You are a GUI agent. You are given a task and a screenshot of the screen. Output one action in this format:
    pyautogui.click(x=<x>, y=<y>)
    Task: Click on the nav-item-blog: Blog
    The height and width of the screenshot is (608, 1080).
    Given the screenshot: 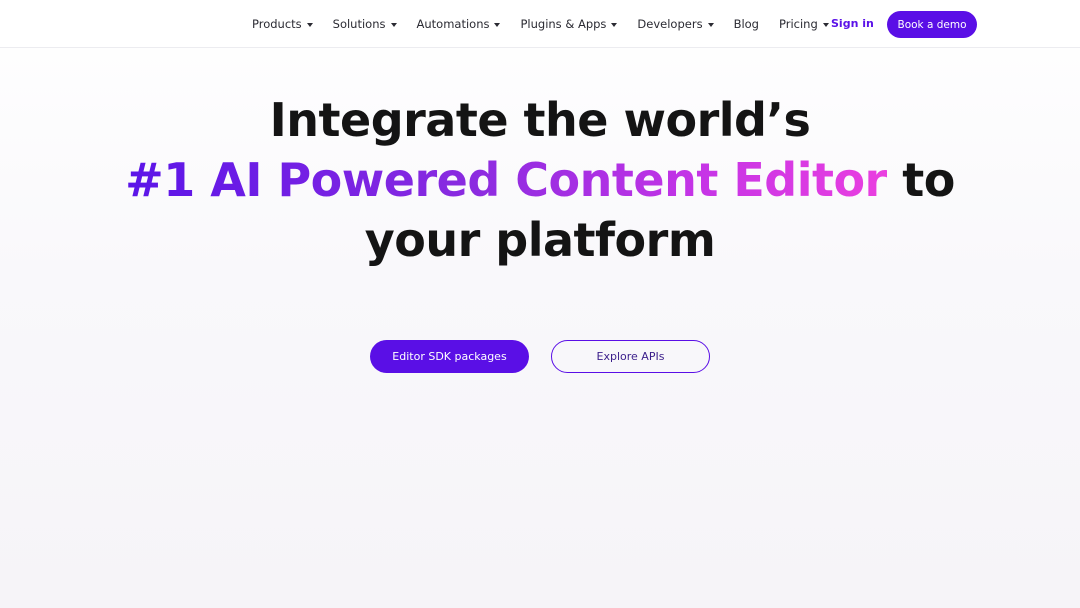 What is the action you would take?
    pyautogui.click(x=746, y=24)
    